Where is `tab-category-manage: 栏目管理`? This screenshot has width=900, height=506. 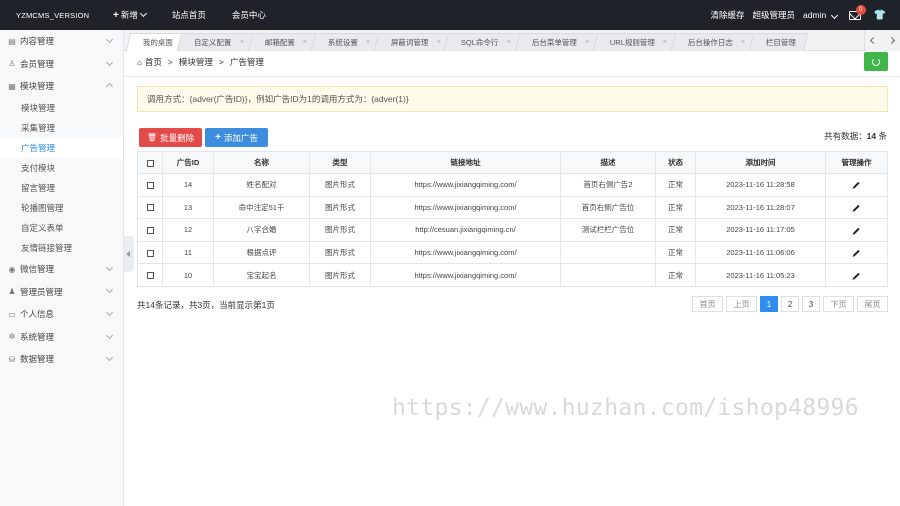 tab-category-manage: 栏目管理 is located at coordinates (779, 42).